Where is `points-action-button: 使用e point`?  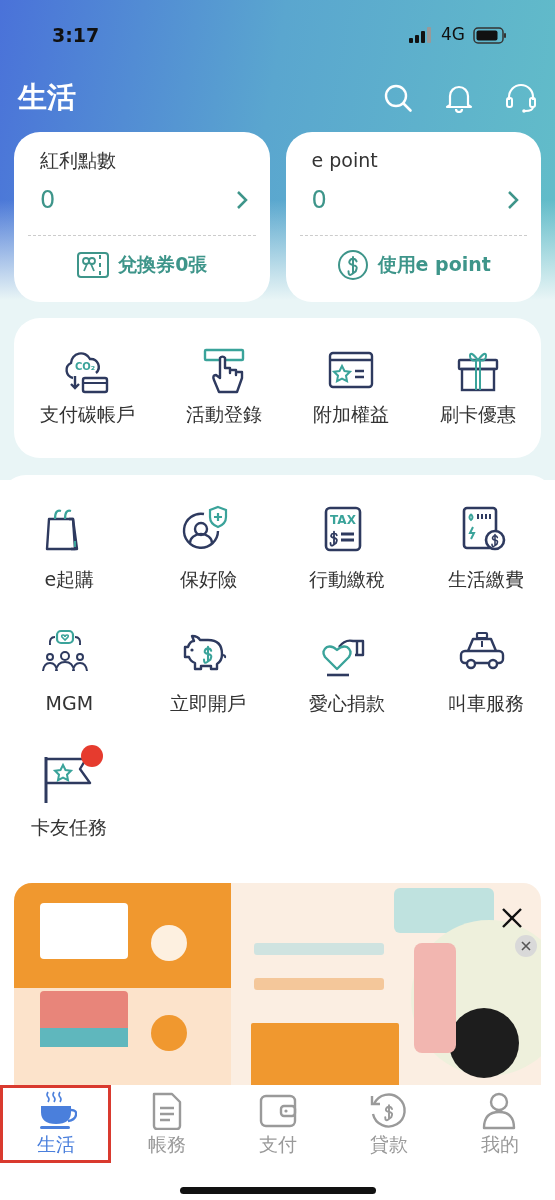
points-action-button: 使用e point is located at coordinates (413, 264).